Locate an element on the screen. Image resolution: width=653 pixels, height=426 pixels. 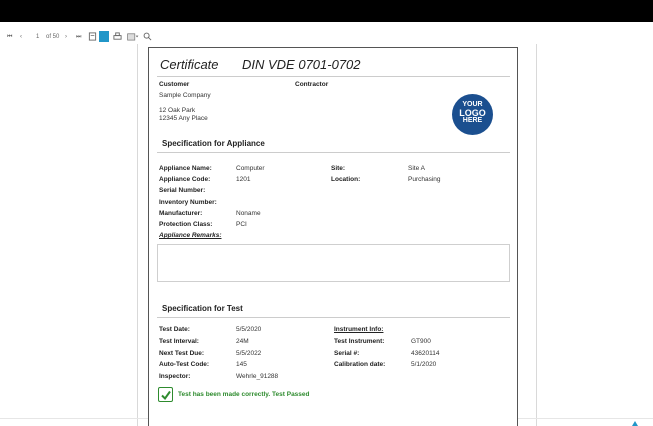
report-toolbar: ⏮ ‹ 1 of 50 › ⏭ is located at coordinates (326, 37).